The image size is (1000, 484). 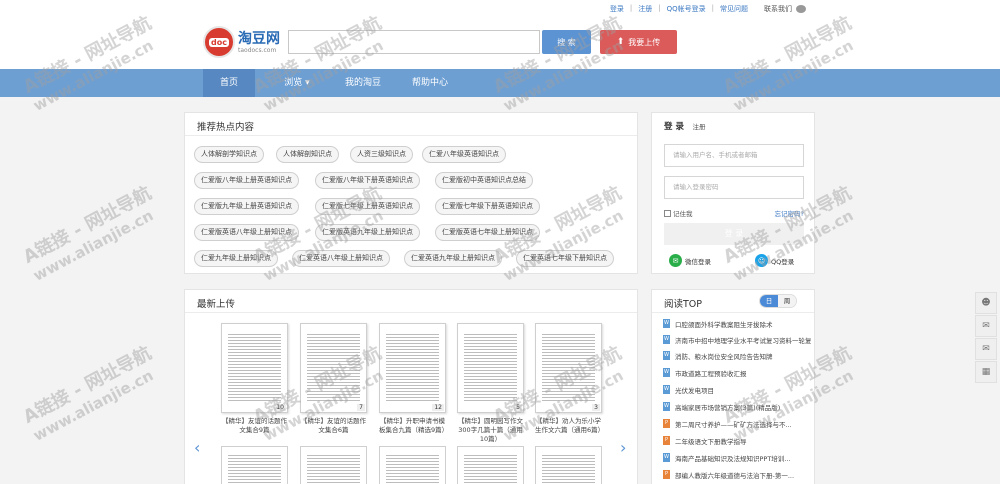 What do you see at coordinates (737, 406) in the screenshot?
I see `list-item: W 高端家居市场营销方案(3篇)(精品版)` at bounding box center [737, 406].